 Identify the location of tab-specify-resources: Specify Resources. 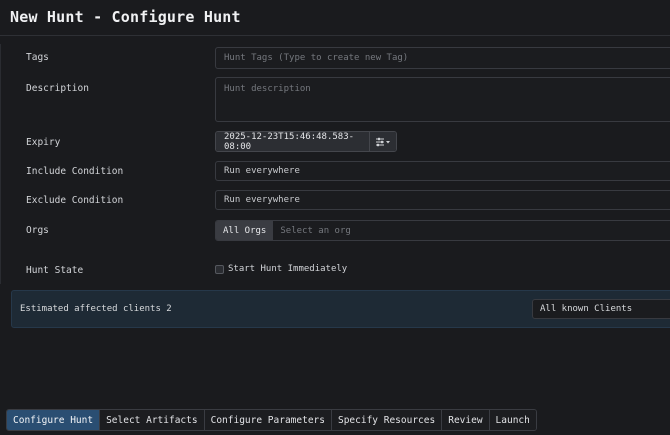
(387, 420).